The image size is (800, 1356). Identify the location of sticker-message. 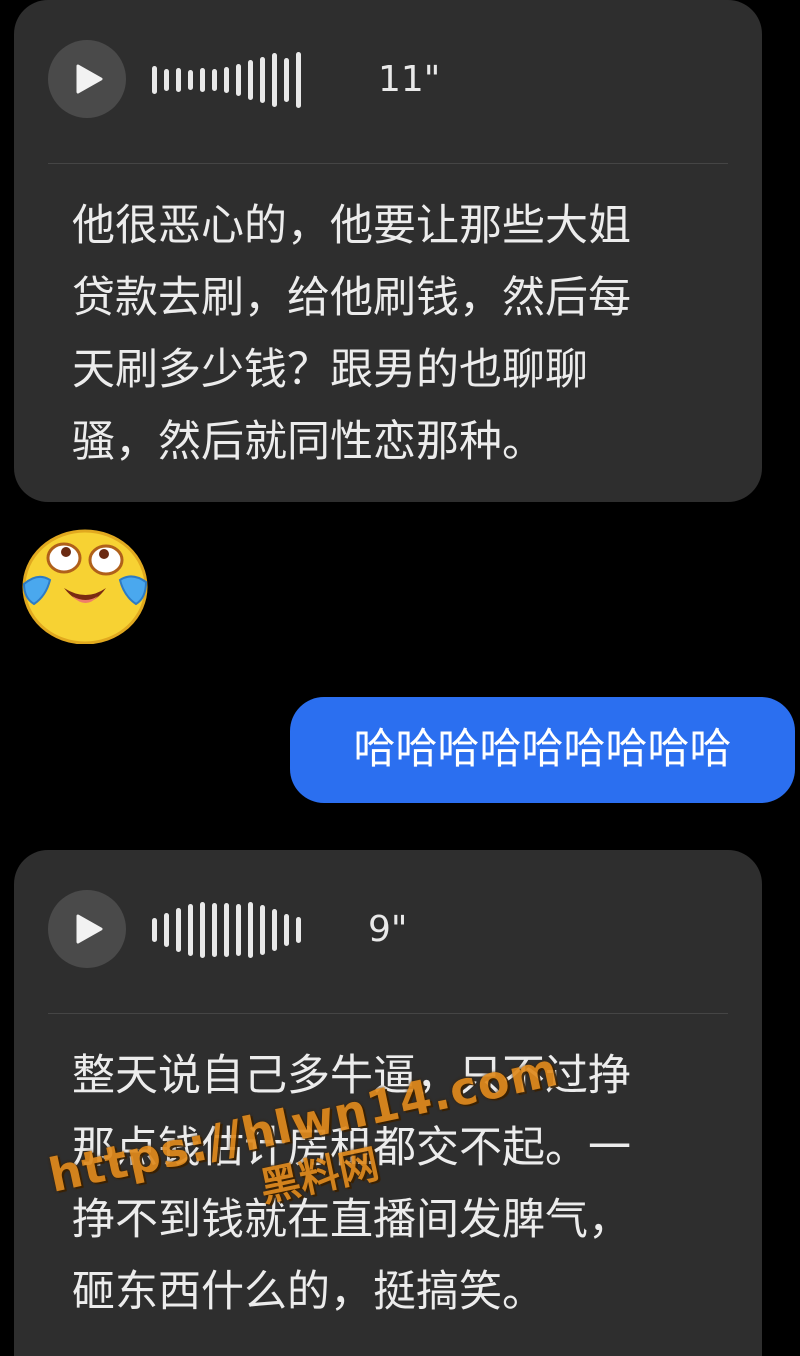
(84, 584).